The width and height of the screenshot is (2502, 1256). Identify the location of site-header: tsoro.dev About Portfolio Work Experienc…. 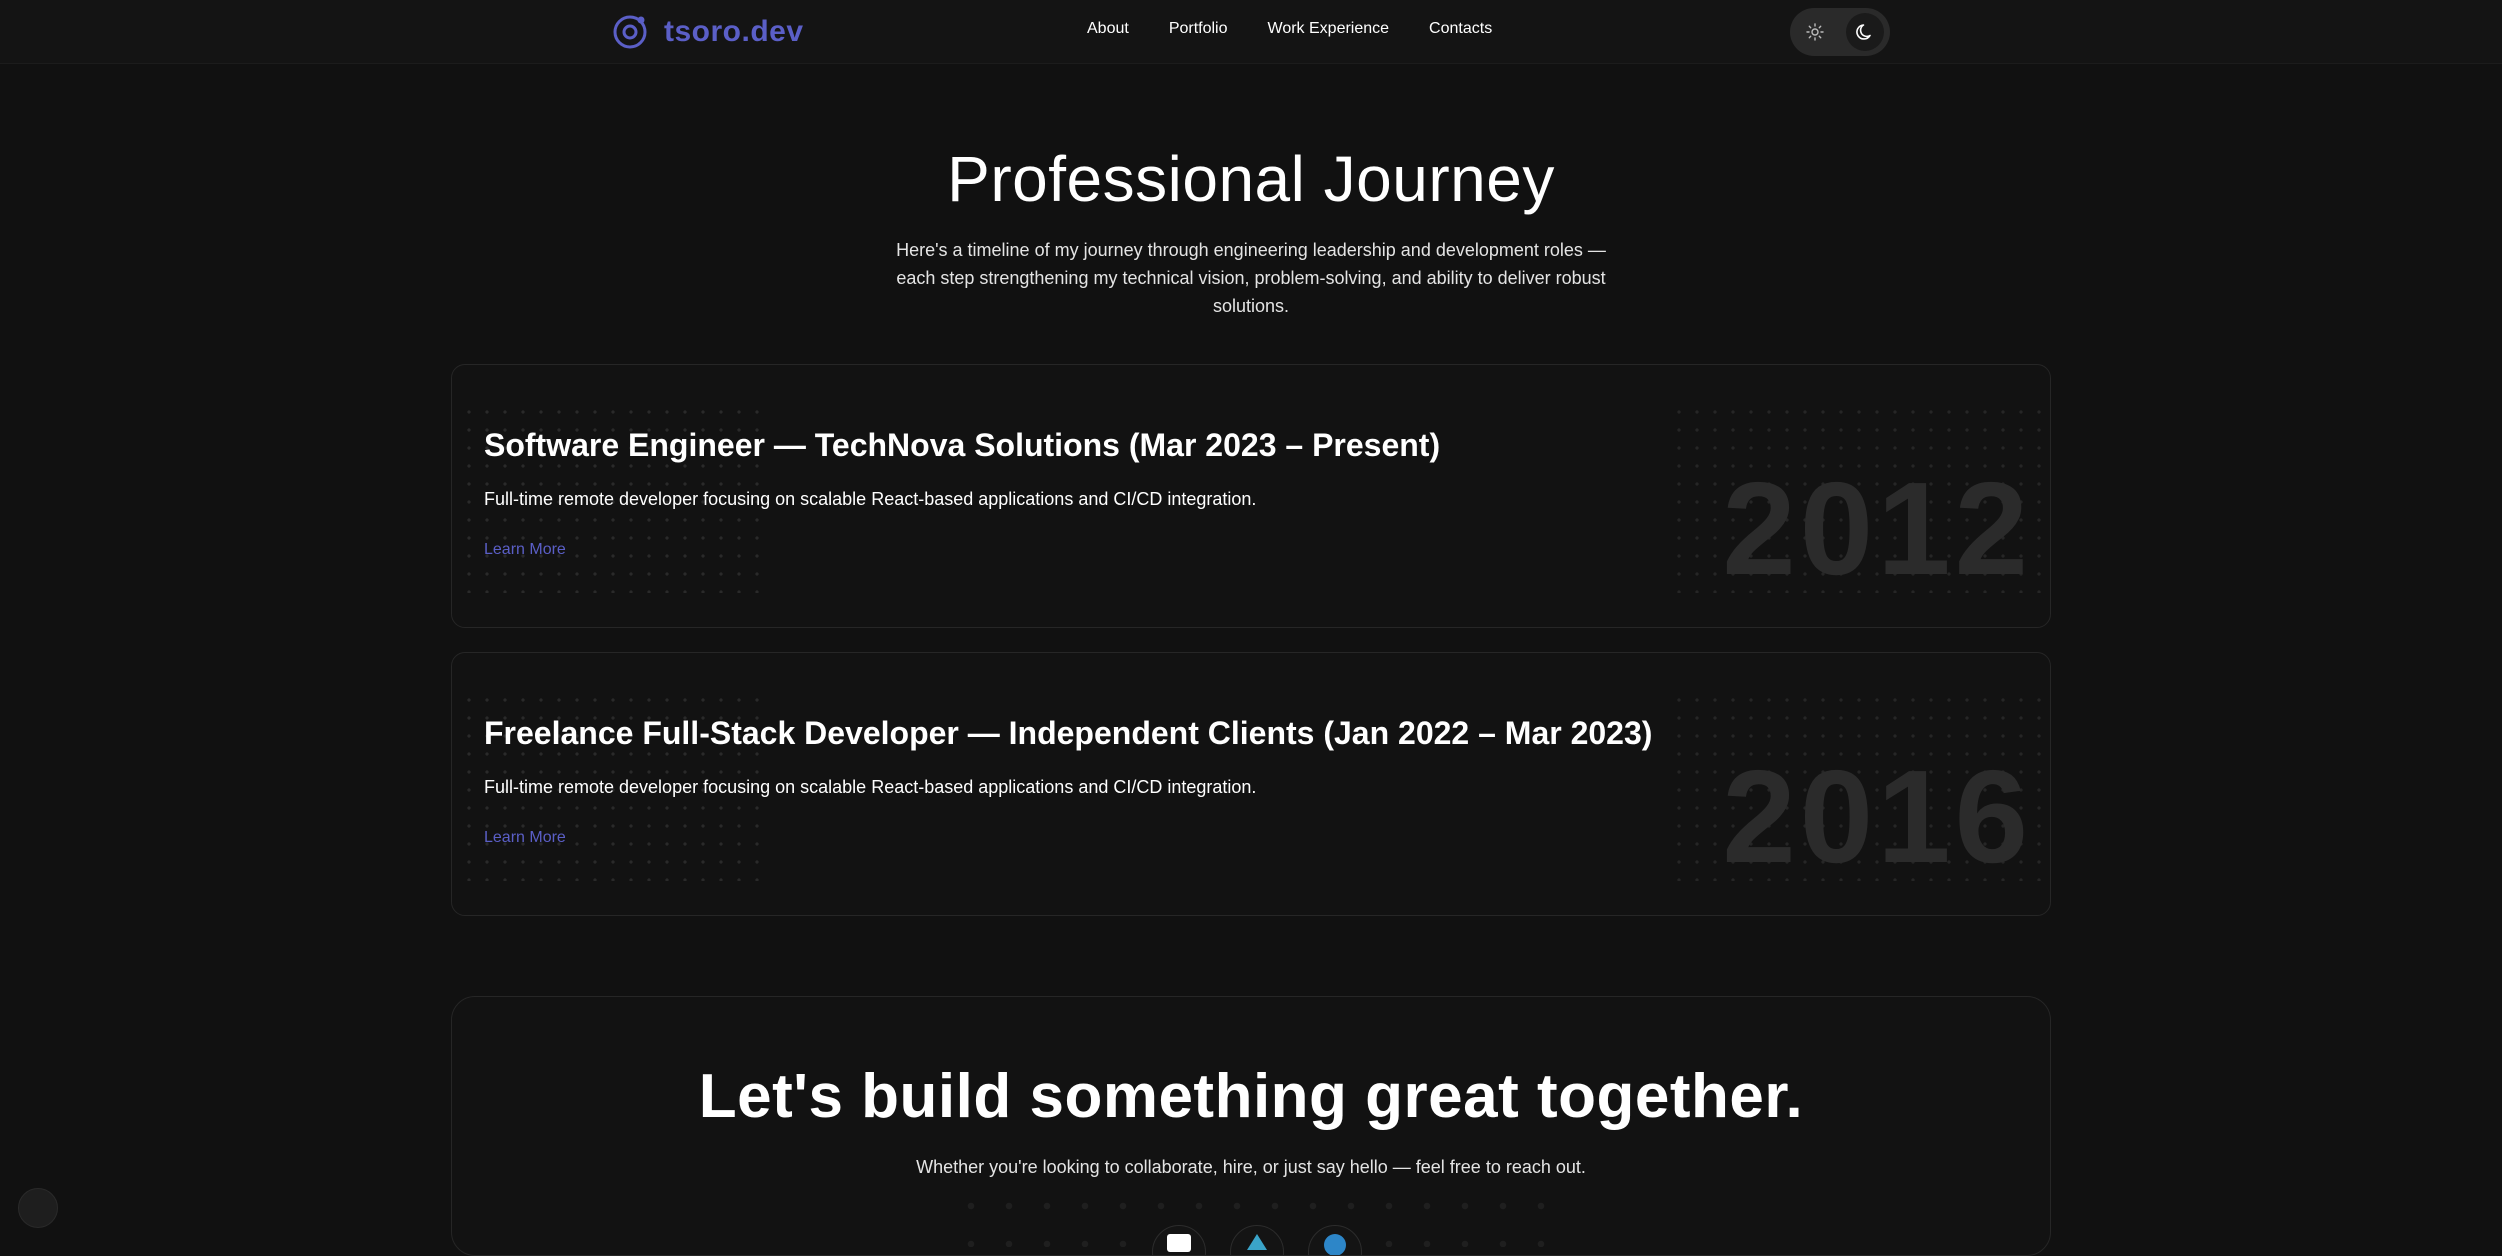
(1251, 32).